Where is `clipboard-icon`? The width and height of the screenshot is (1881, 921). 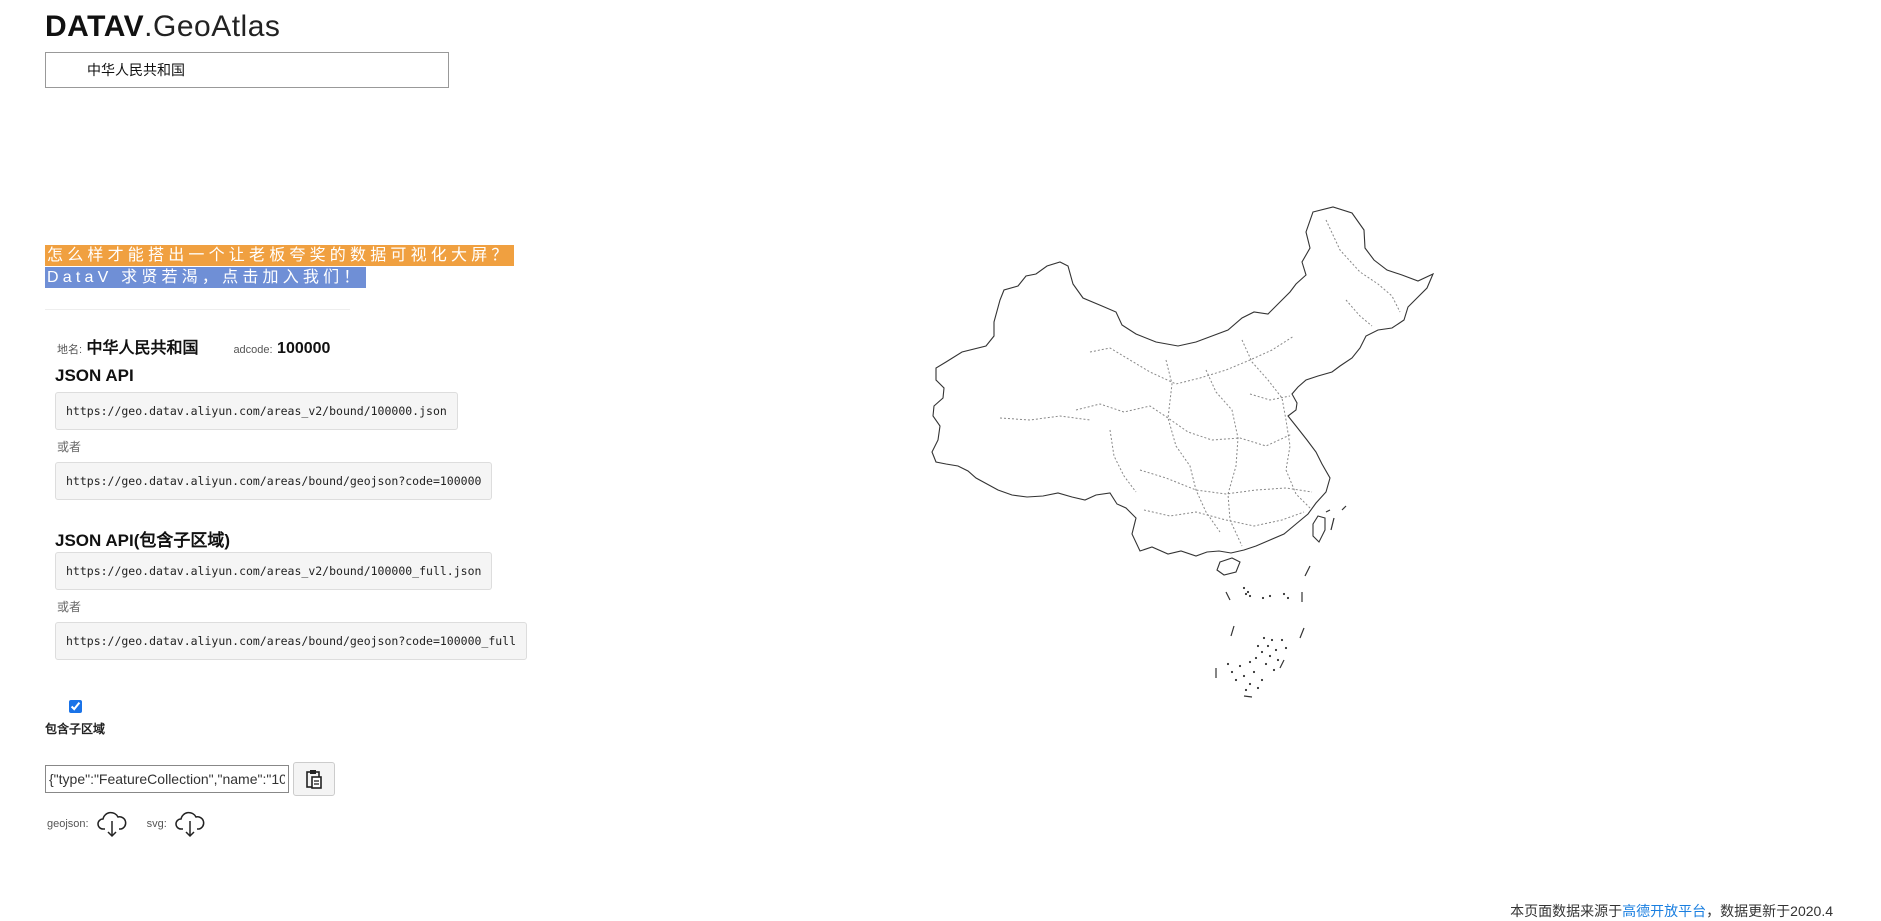 clipboard-icon is located at coordinates (314, 779).